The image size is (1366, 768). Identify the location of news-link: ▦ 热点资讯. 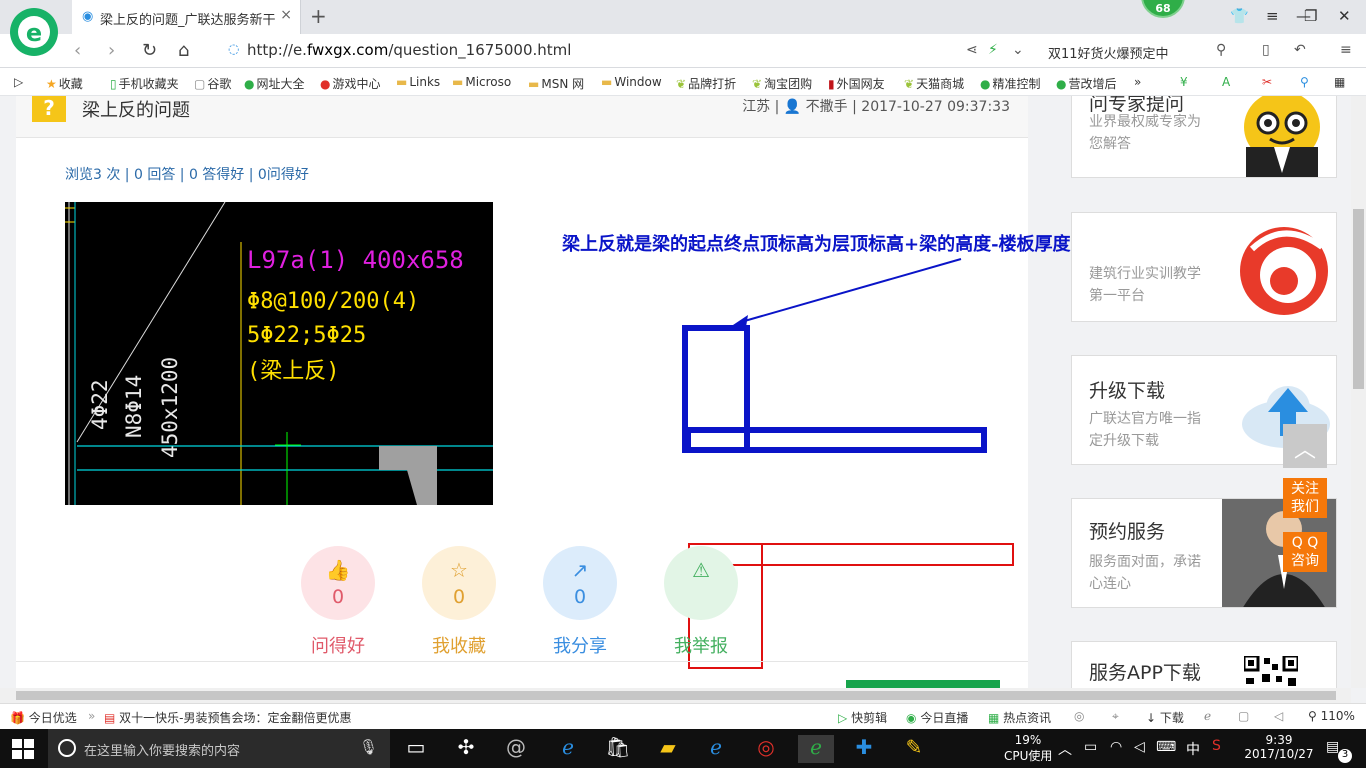
(1019, 717).